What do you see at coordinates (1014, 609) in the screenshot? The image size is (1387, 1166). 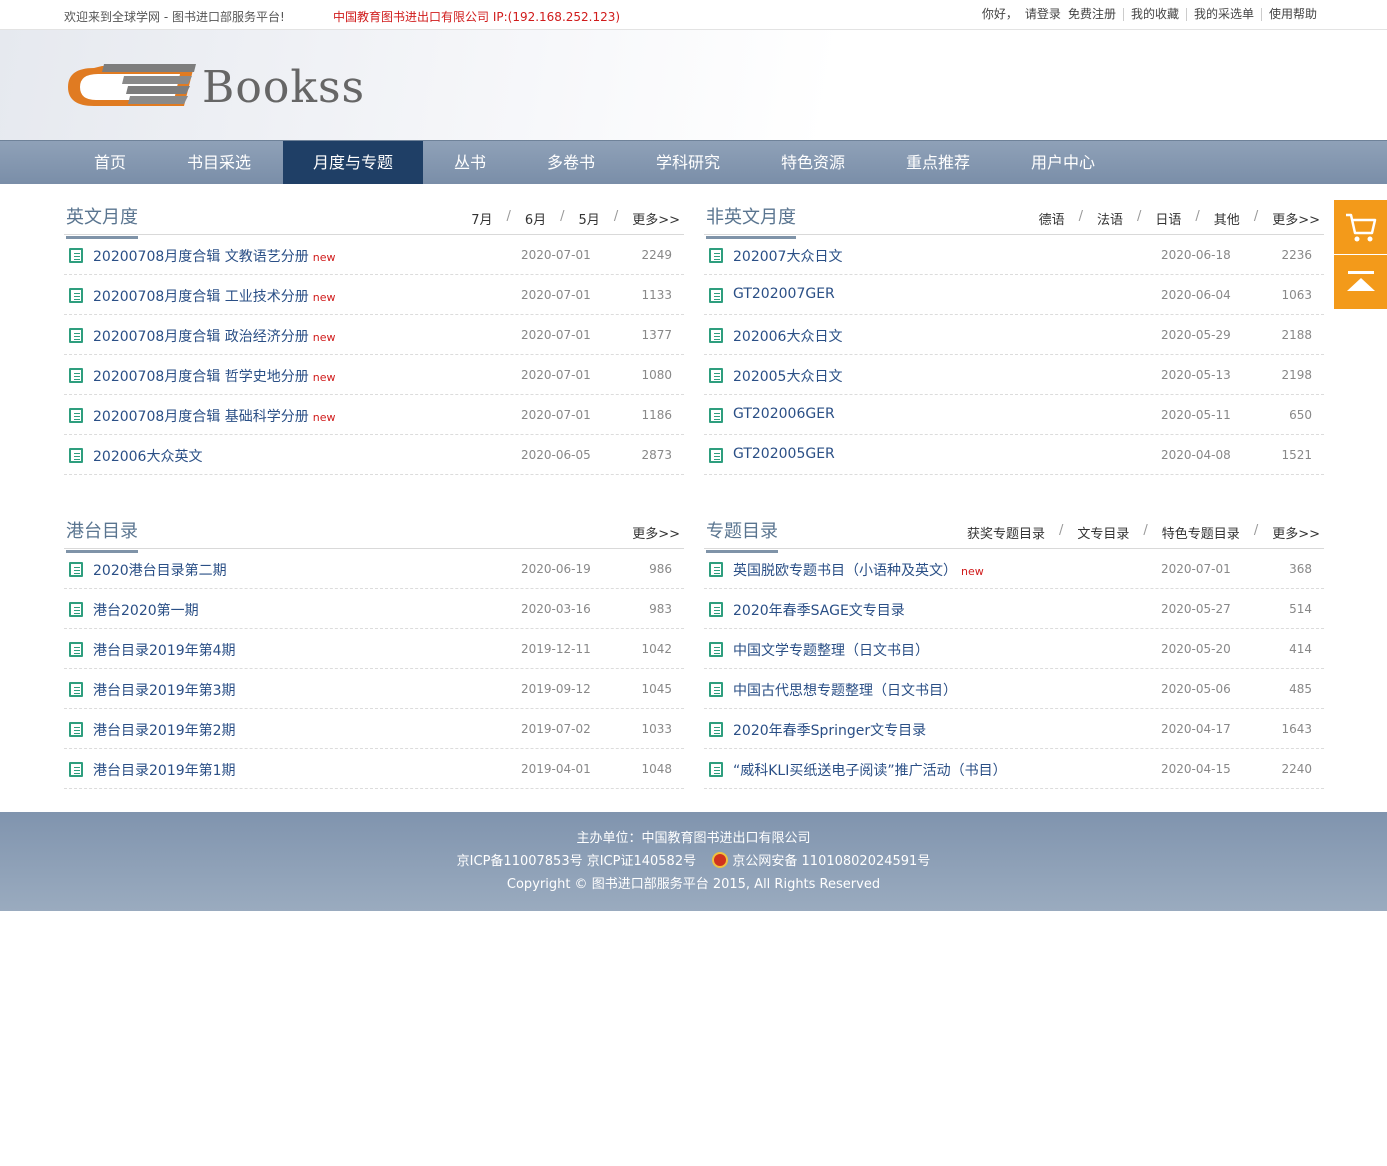 I see `list-item: 2020年春季SAGE文专目录 2020-05-27 514` at bounding box center [1014, 609].